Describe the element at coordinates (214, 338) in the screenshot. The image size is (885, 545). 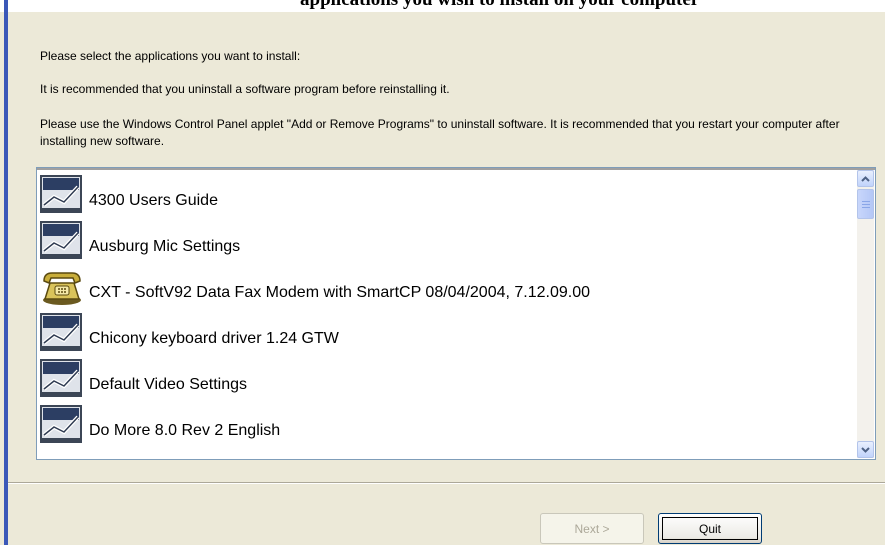
I see `list-item-label: Chicony keyboard driver 1.24 GTW` at that location.